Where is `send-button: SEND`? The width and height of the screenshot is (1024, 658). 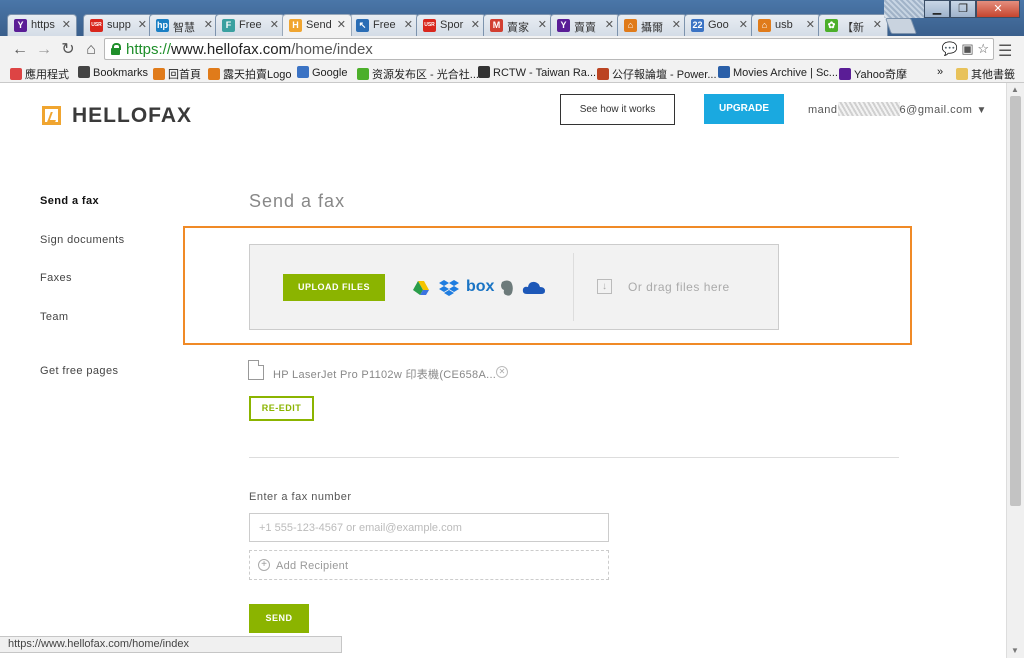 send-button: SEND is located at coordinates (279, 618).